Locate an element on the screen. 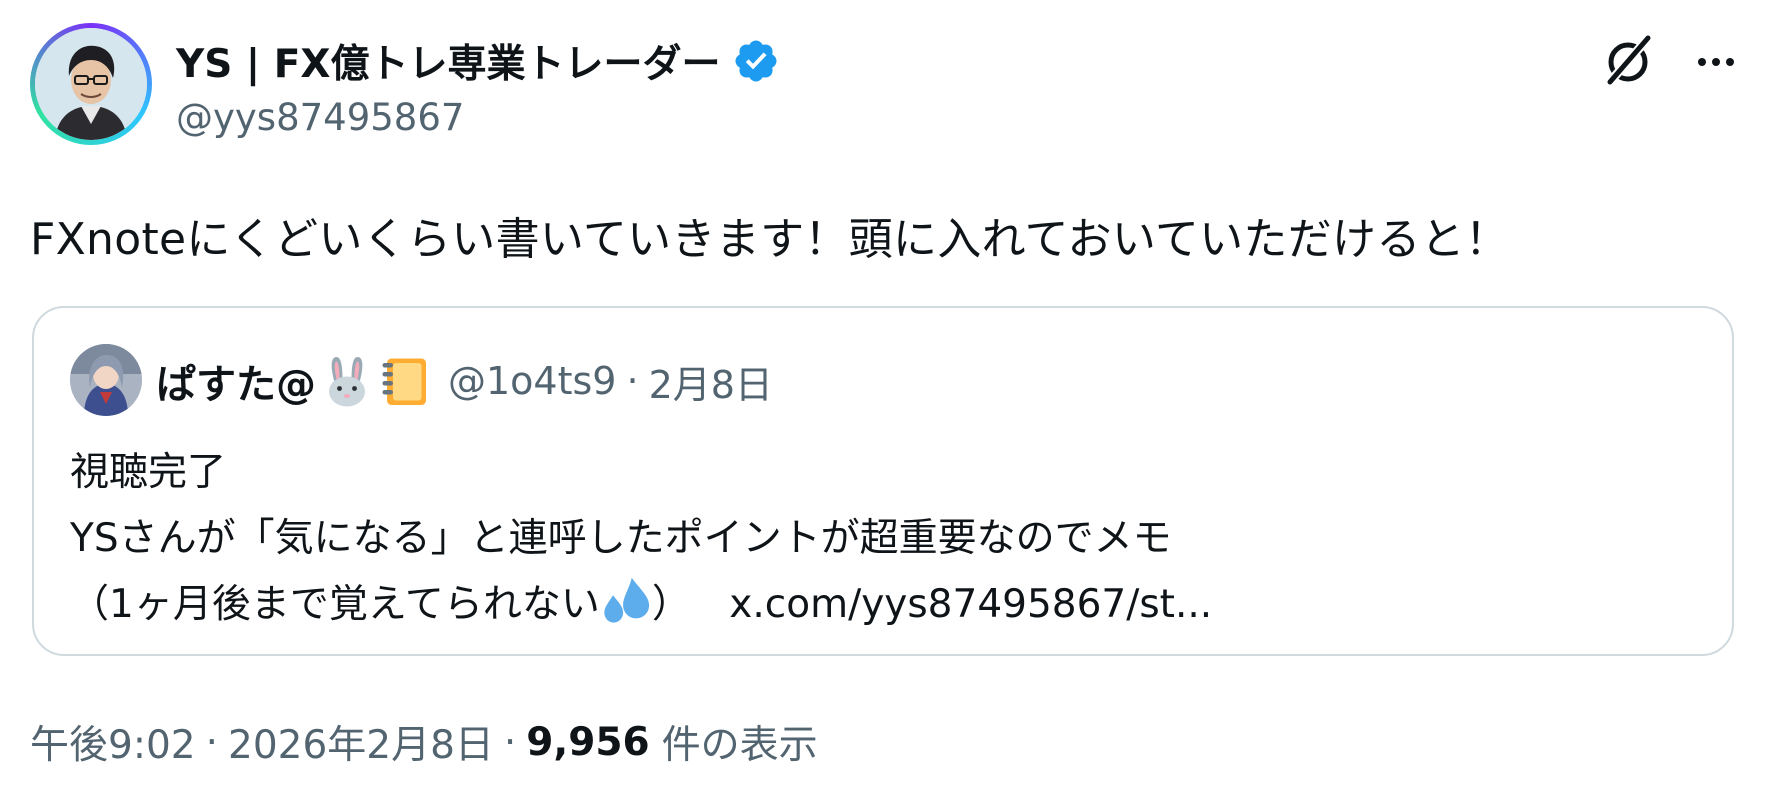 This screenshot has width=1769, height=808. author-handle: @yys87495867 is located at coordinates (320, 117).